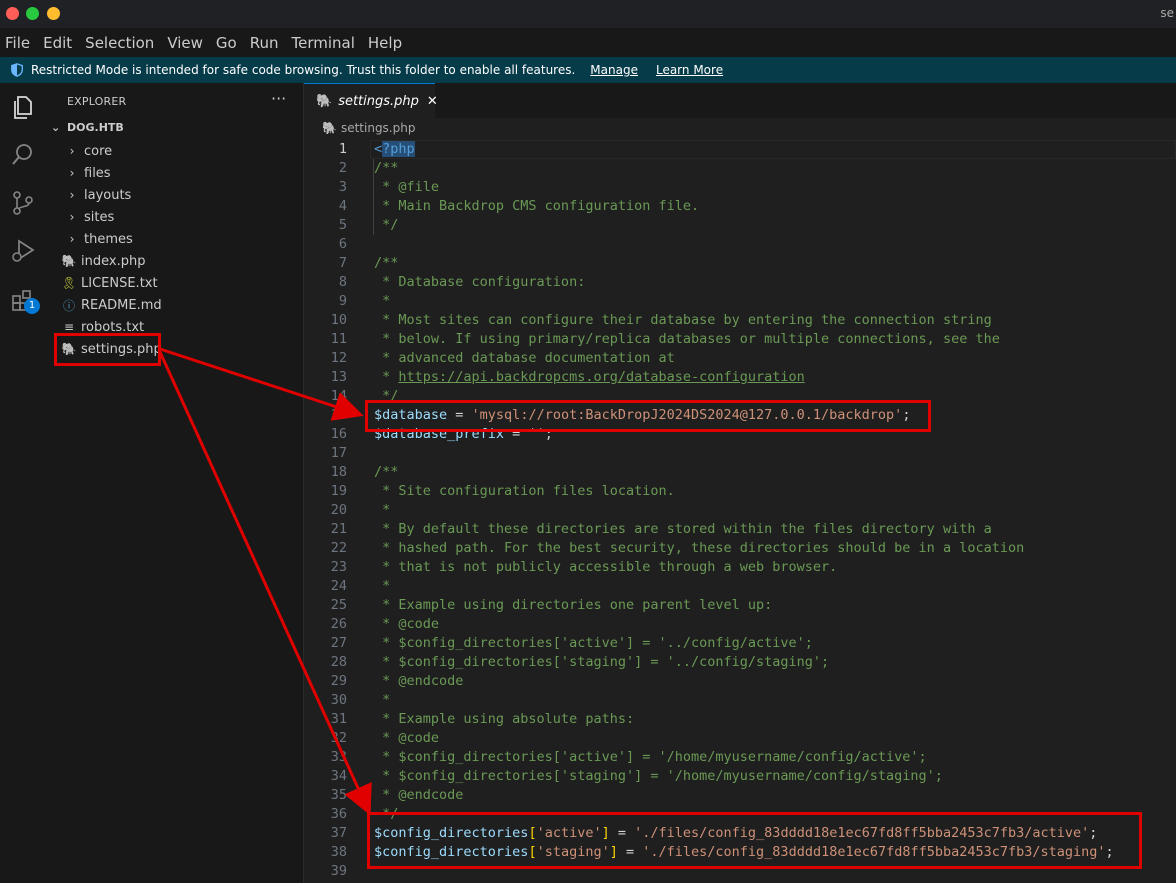 Image resolution: width=1176 pixels, height=883 pixels. Describe the element at coordinates (740, 434) in the screenshot. I see `code-line: 16 $database_prefix = '';` at that location.